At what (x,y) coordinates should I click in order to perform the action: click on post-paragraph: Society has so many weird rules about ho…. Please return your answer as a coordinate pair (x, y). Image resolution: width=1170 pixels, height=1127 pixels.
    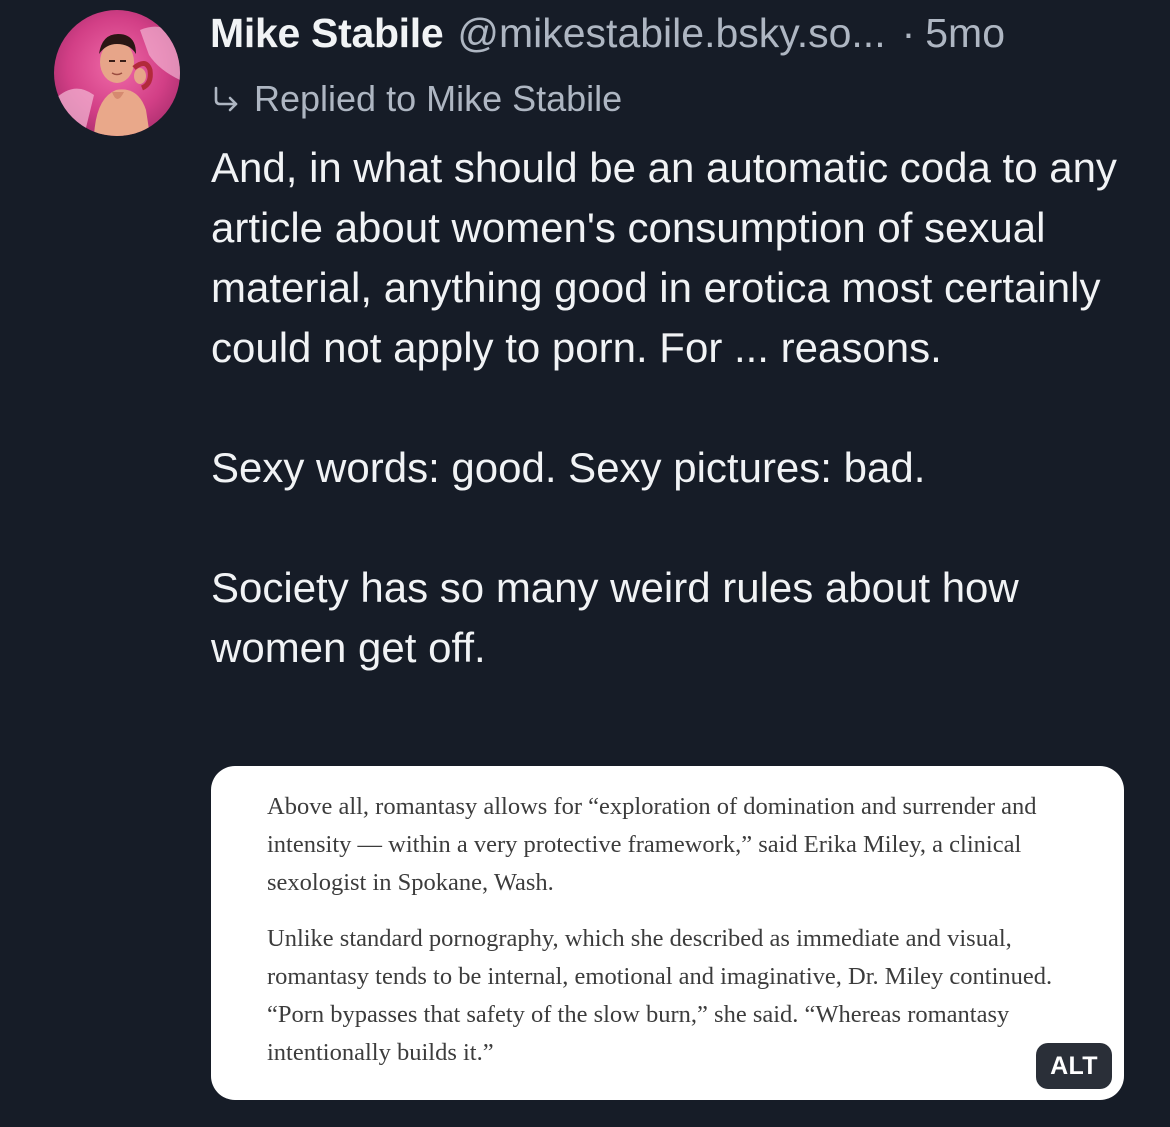
    Looking at the image, I should click on (615, 617).